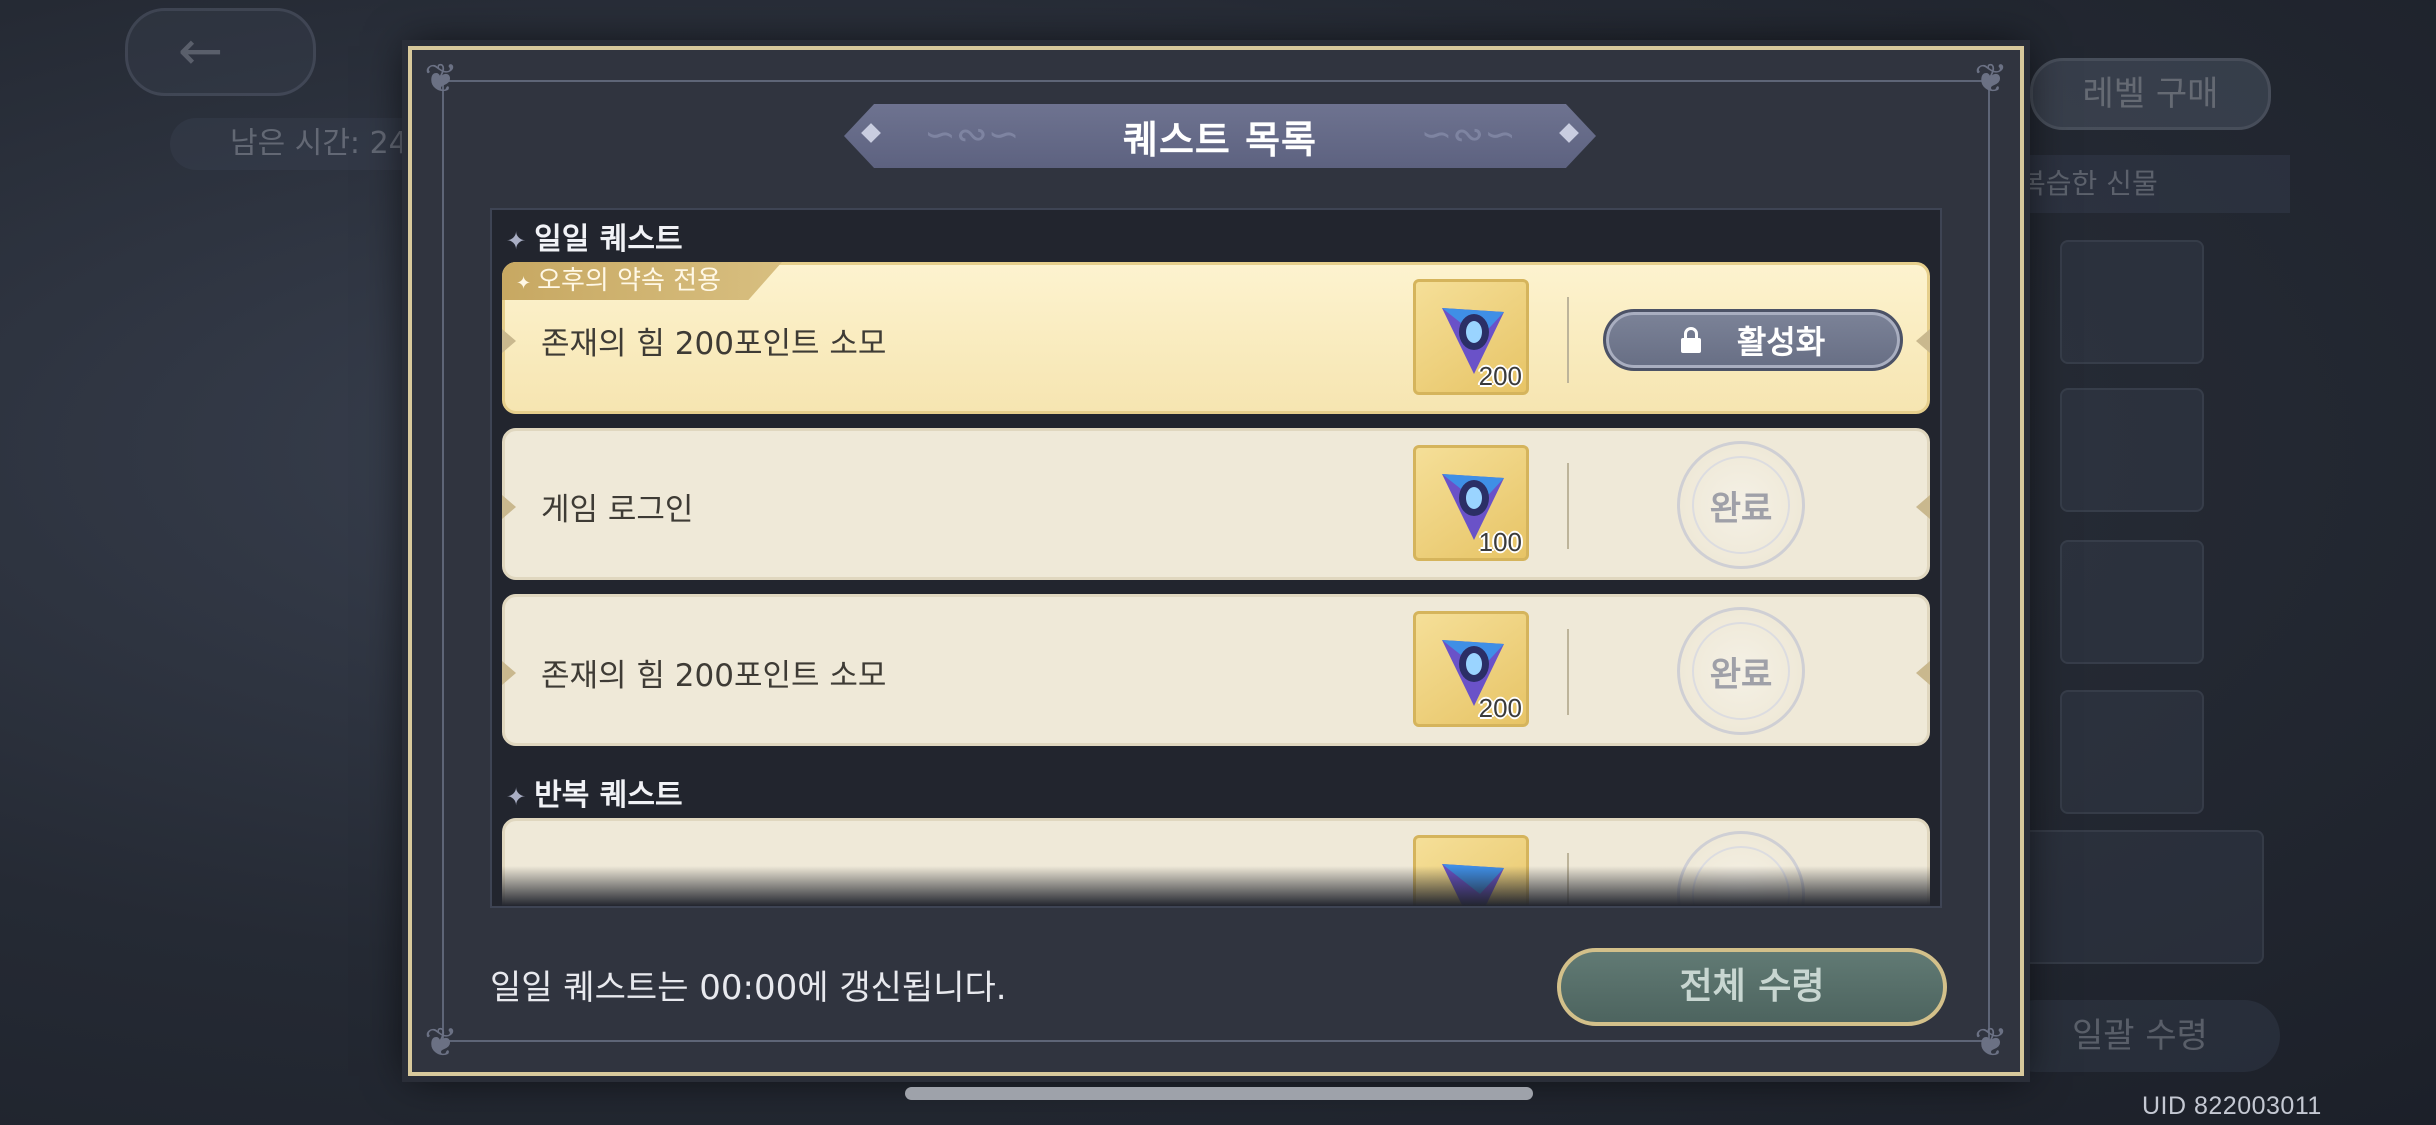 Image resolution: width=2436 pixels, height=1125 pixels. I want to click on title-banner: ∽∾∽ 퀘스트 목록 ∽∾∽, so click(1220, 136).